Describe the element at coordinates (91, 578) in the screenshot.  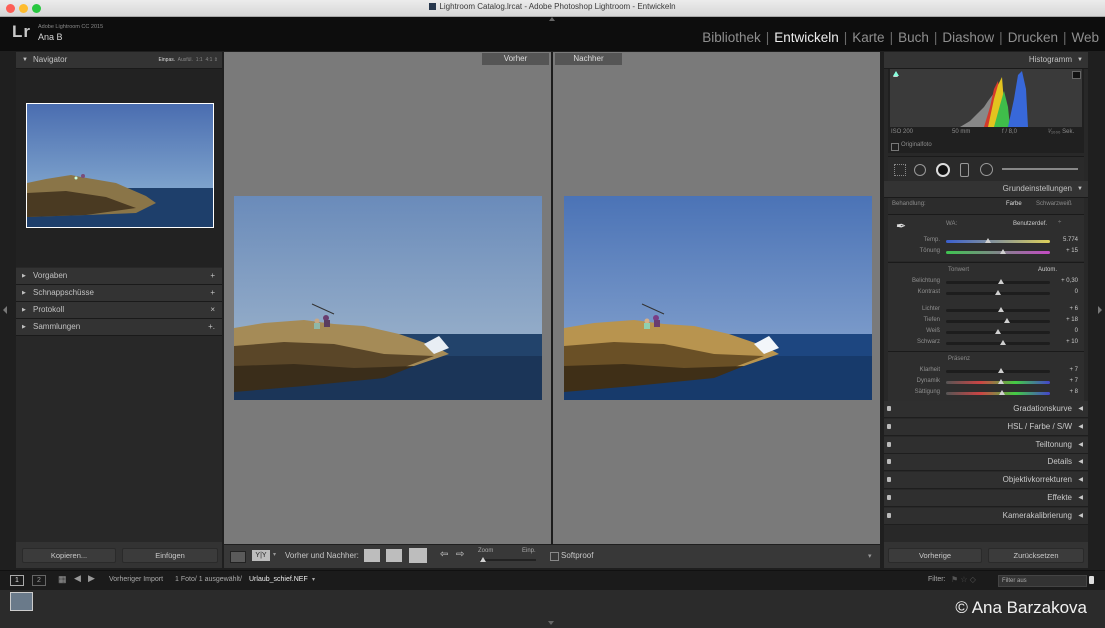
I see `forward-arrow-icon: ▶` at that location.